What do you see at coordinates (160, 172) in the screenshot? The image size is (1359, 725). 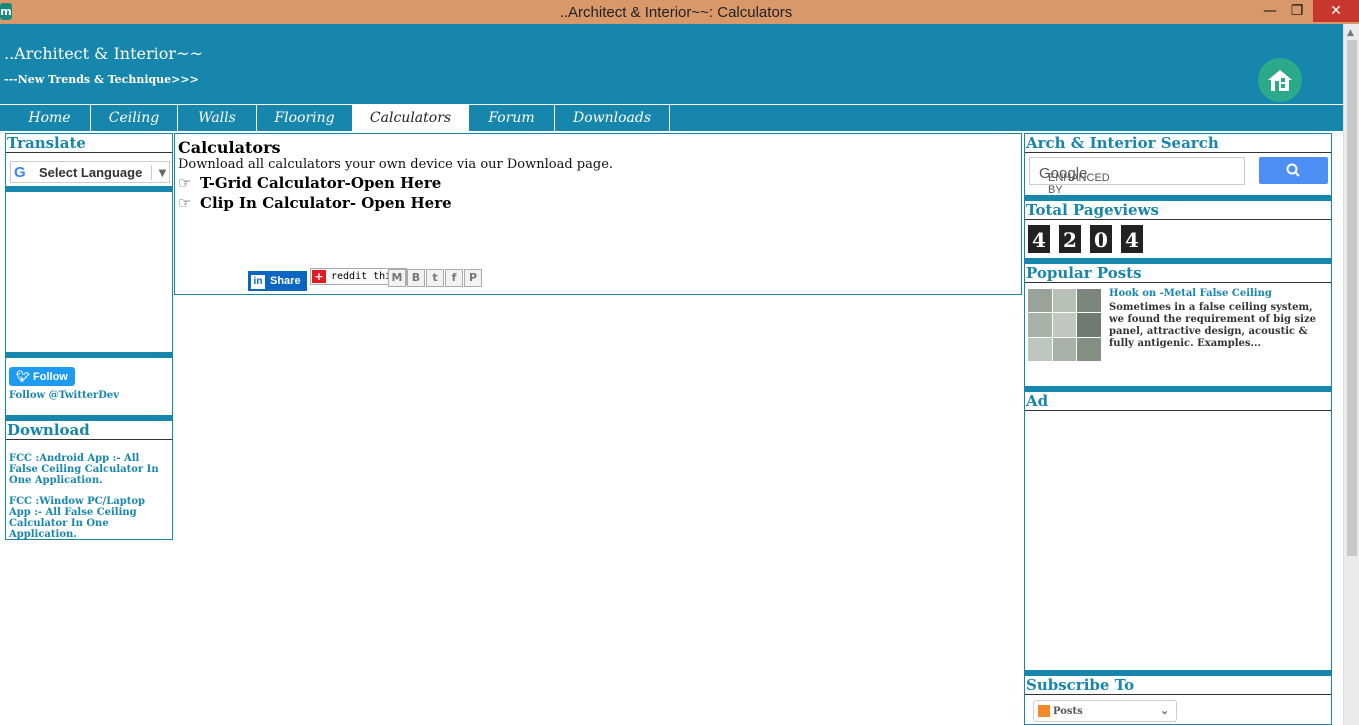 I see `chevron-down-icon: ▼` at bounding box center [160, 172].